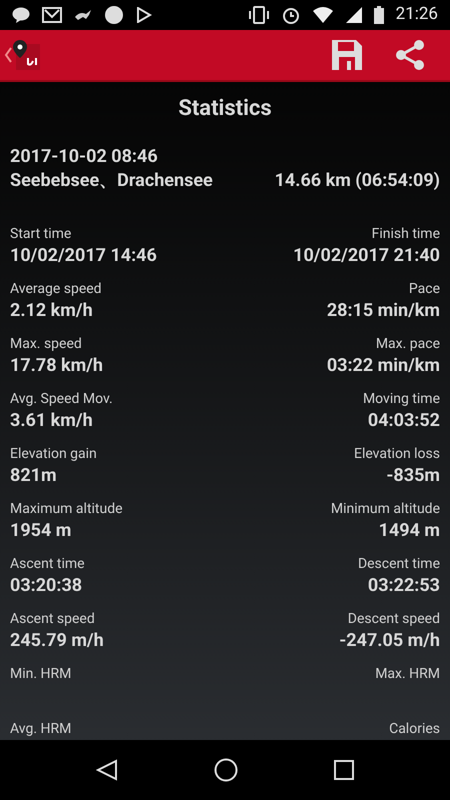  Describe the element at coordinates (51, 311) in the screenshot. I see `stat-value: 2.12 km/h` at that location.